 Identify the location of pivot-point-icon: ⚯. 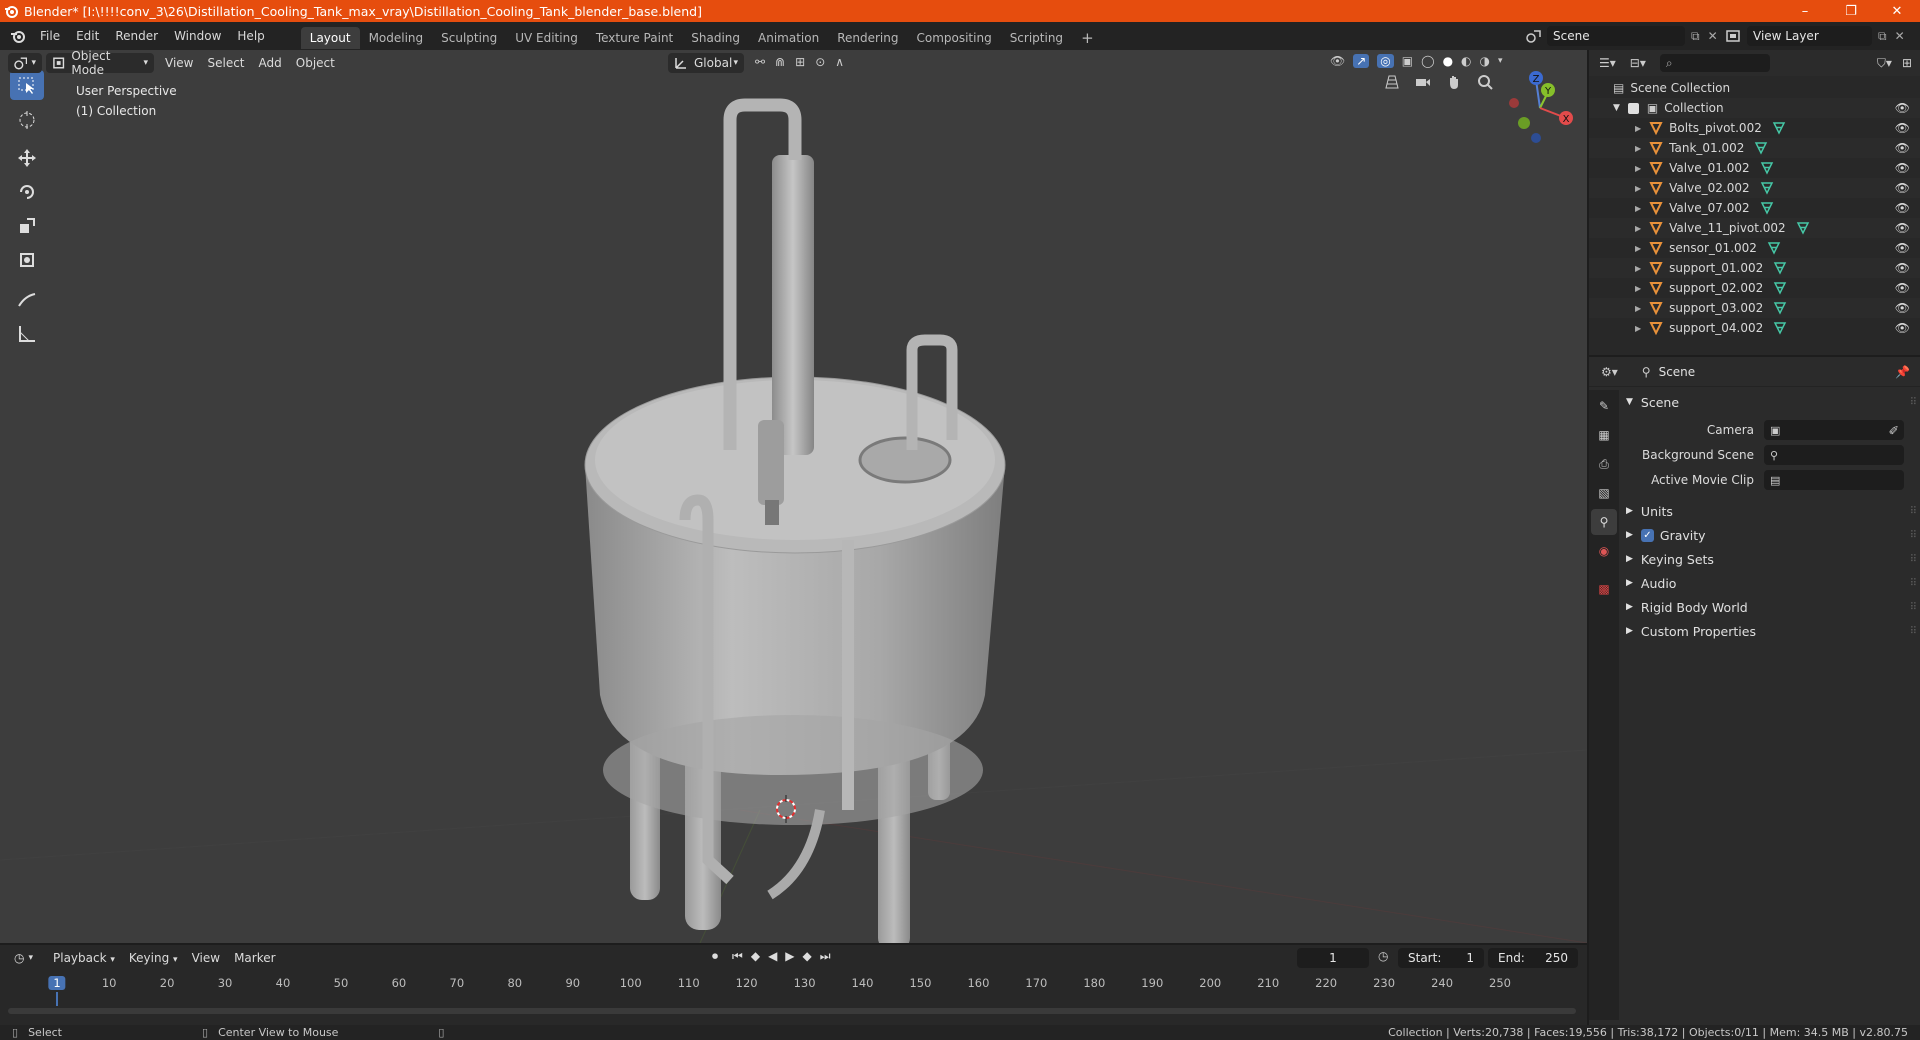
(760, 62).